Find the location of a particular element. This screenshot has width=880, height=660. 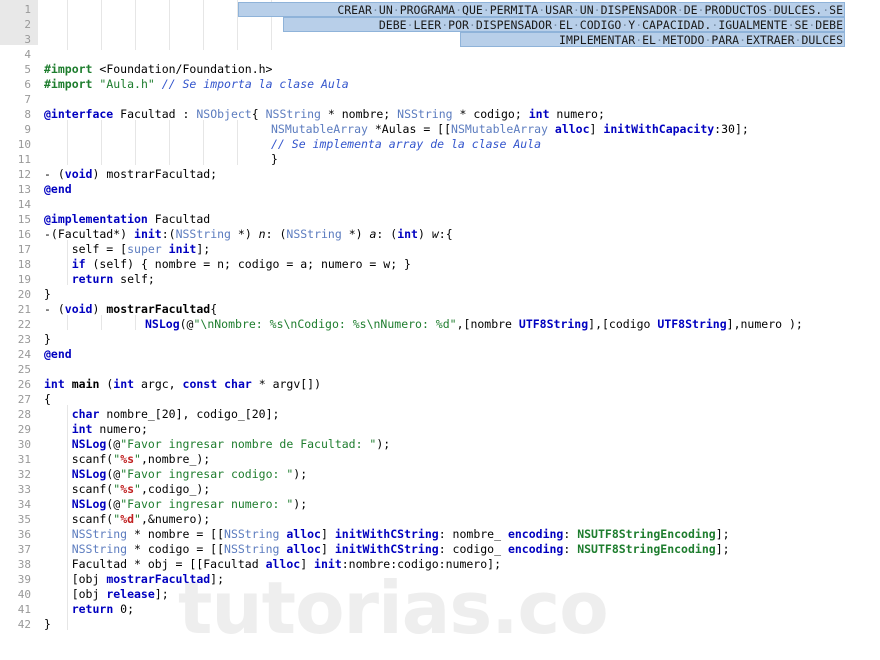

token-format-specifier: %s is located at coordinates (127, 459).